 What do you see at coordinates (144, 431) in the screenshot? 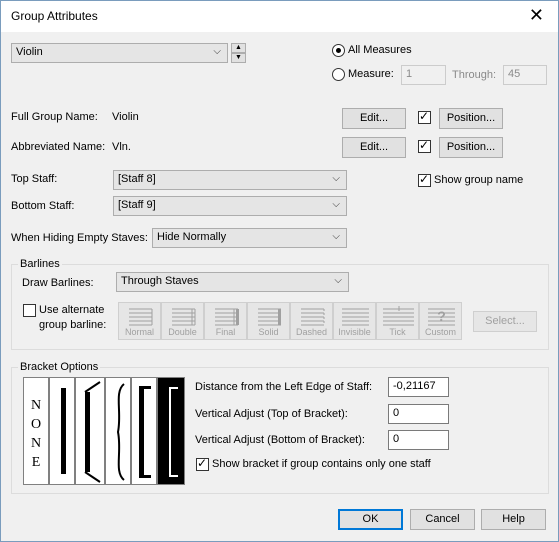
I see `bracket-square-thick-button` at bounding box center [144, 431].